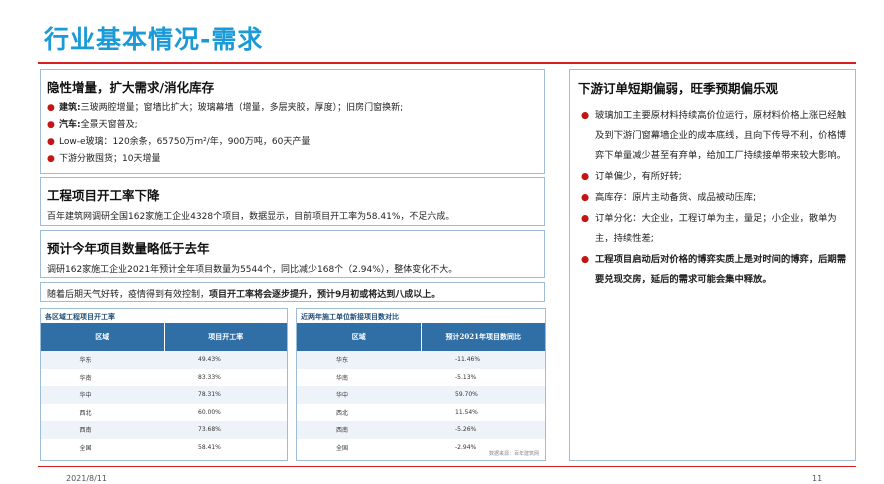 The image size is (884, 484). Describe the element at coordinates (131, 87) in the screenshot. I see `box1-heading: 隐性增量，扩大需求/消化库存` at that location.